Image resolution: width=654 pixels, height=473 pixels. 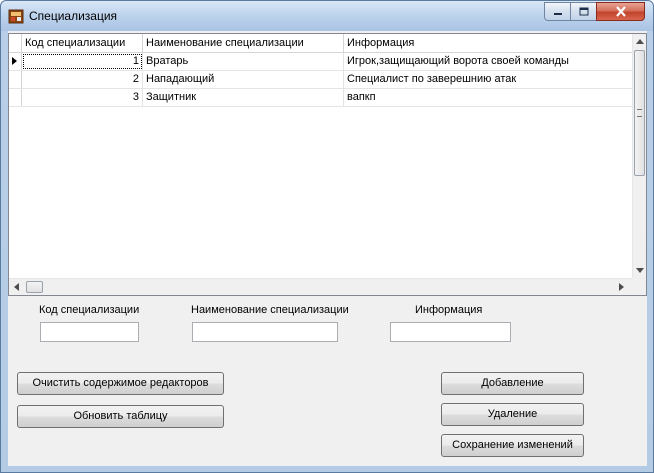 I want to click on scroll-left-icon, so click(x=16, y=287).